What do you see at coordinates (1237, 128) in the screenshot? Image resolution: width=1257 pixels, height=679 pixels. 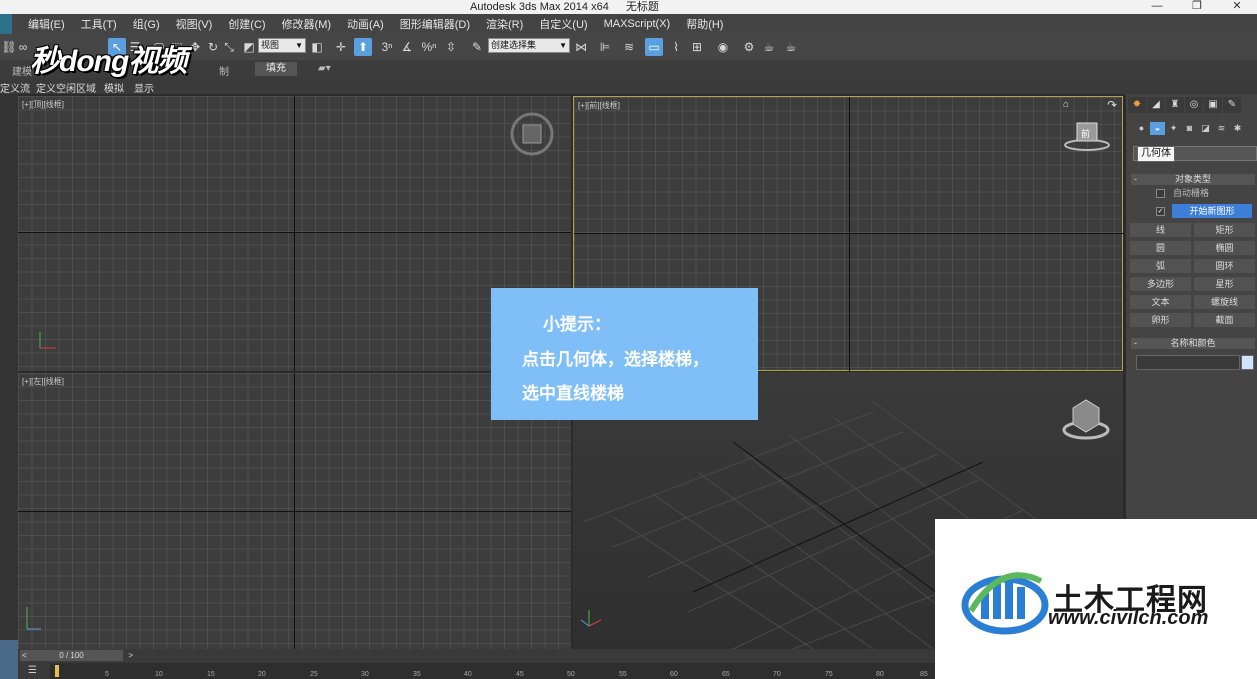 I see `systems-icon: ✱` at bounding box center [1237, 128].